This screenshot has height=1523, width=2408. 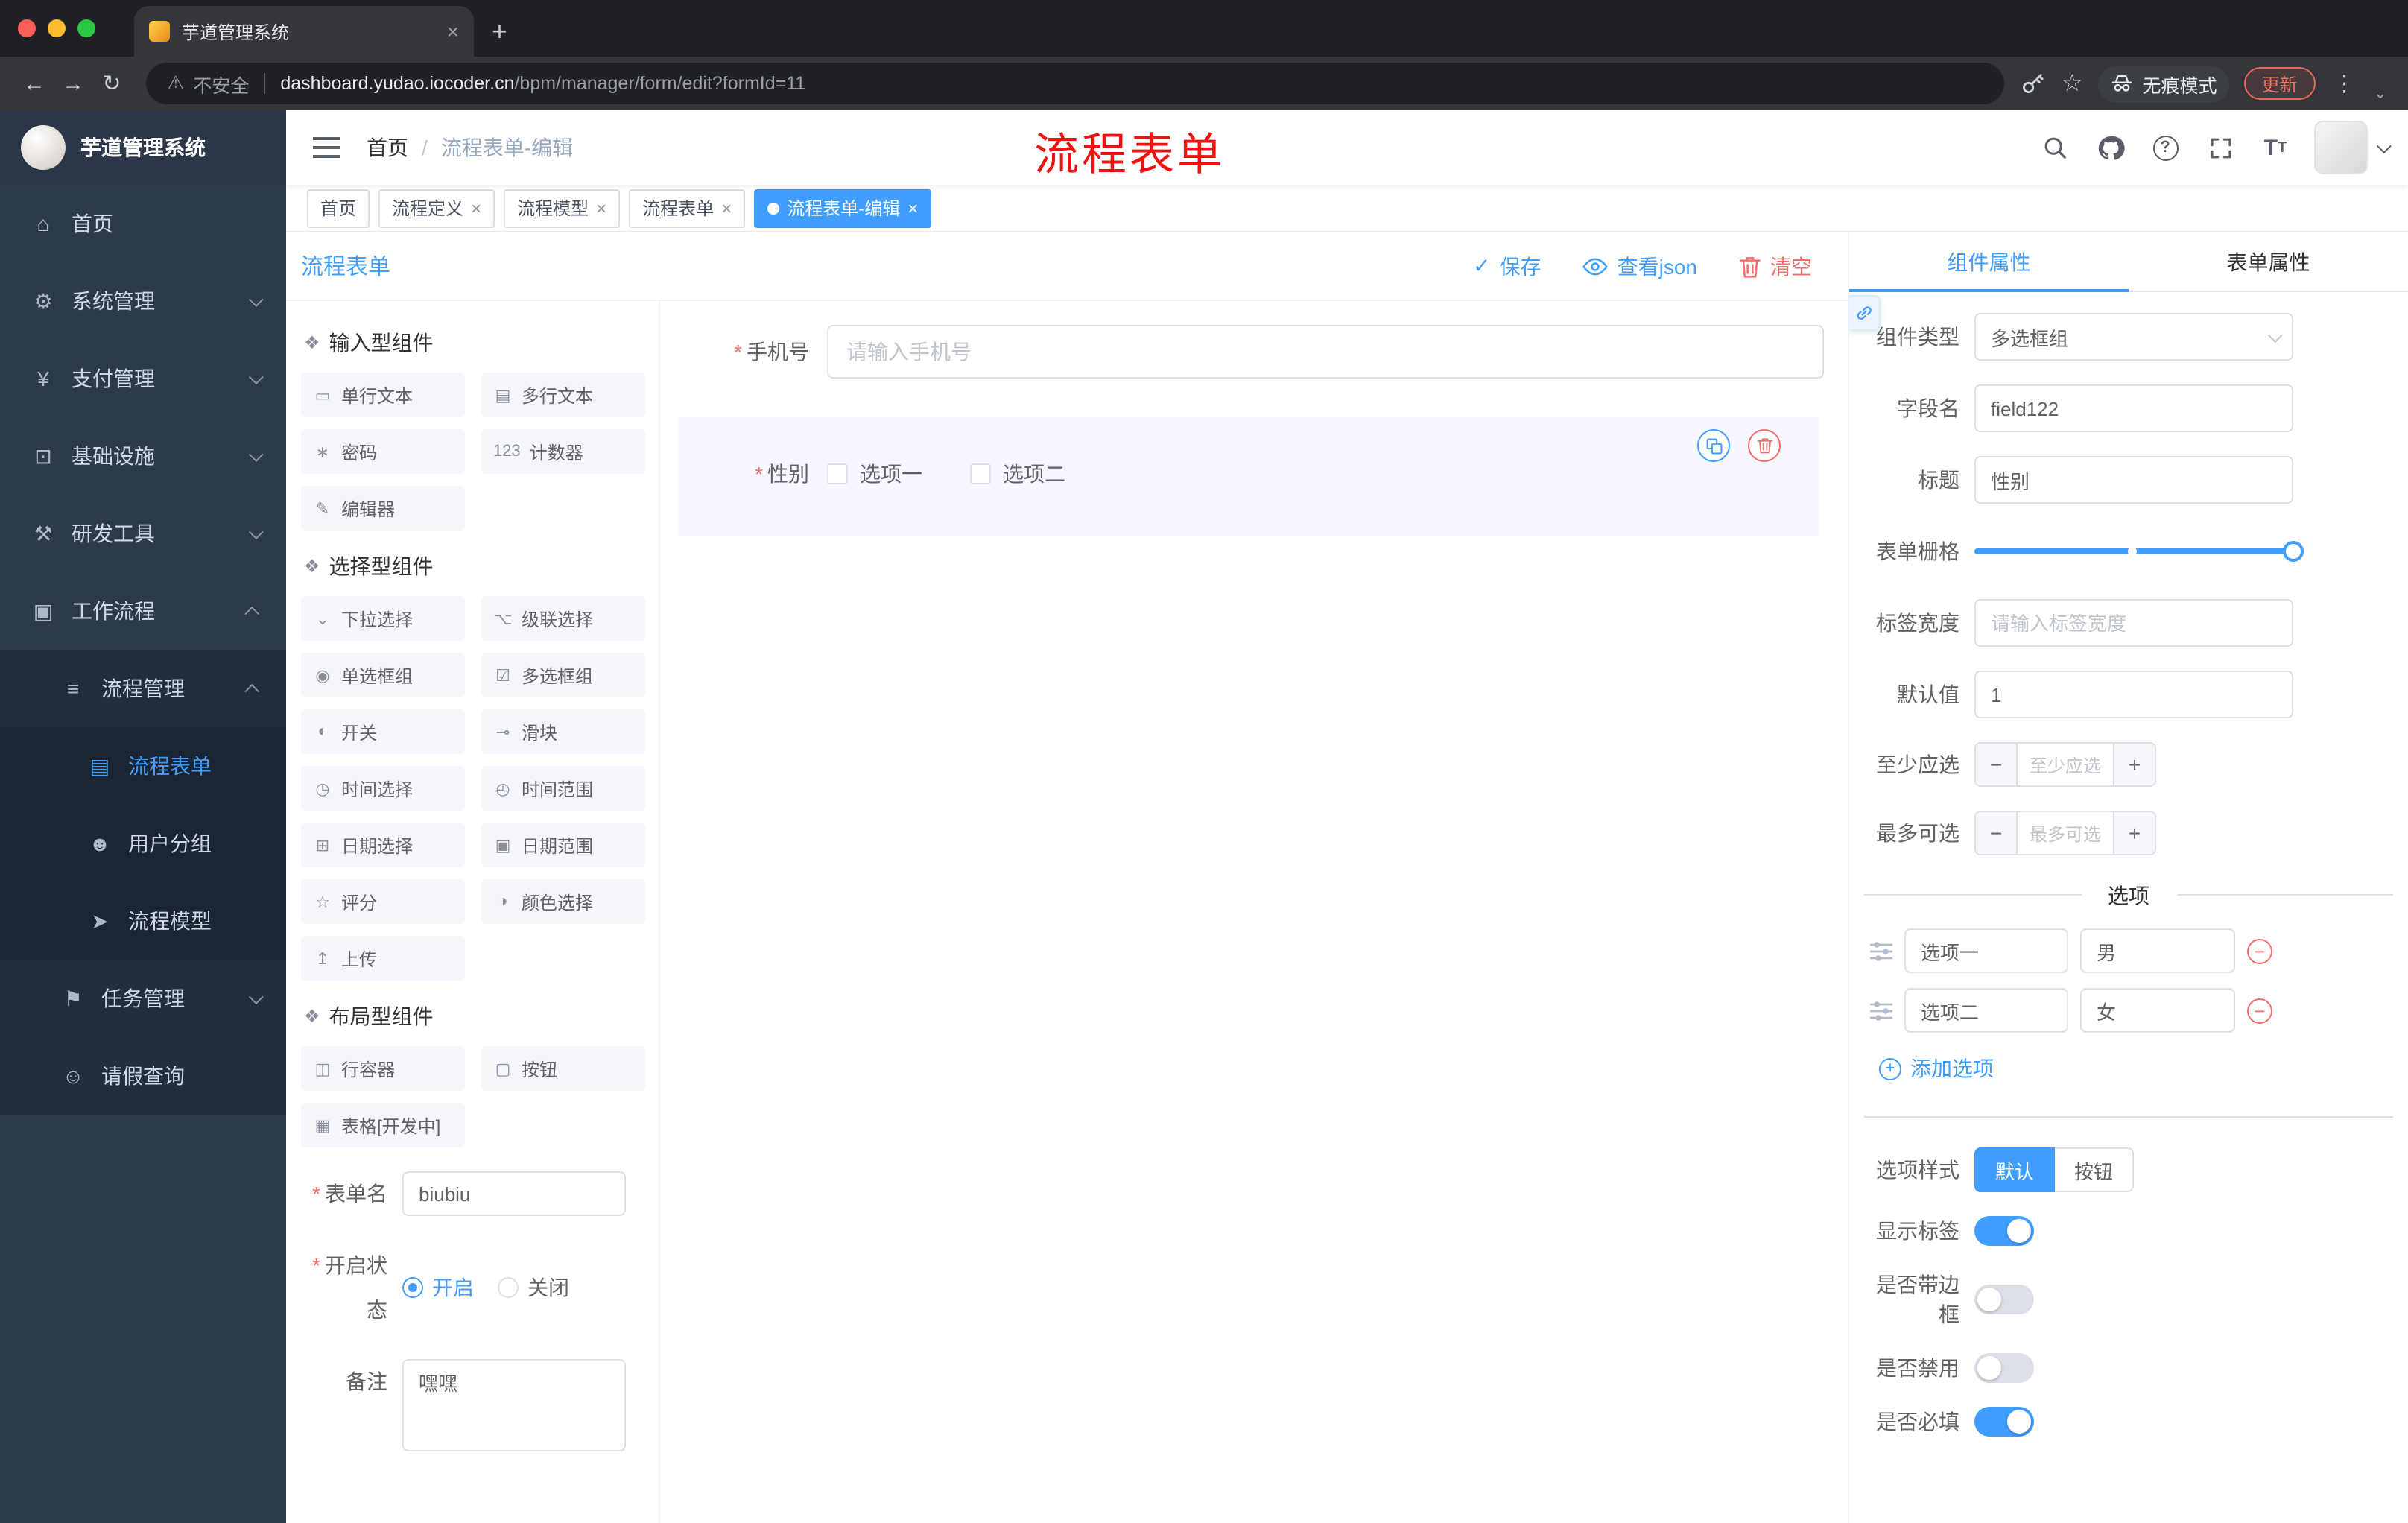 I want to click on window-minimize-button, so click(x=57, y=28).